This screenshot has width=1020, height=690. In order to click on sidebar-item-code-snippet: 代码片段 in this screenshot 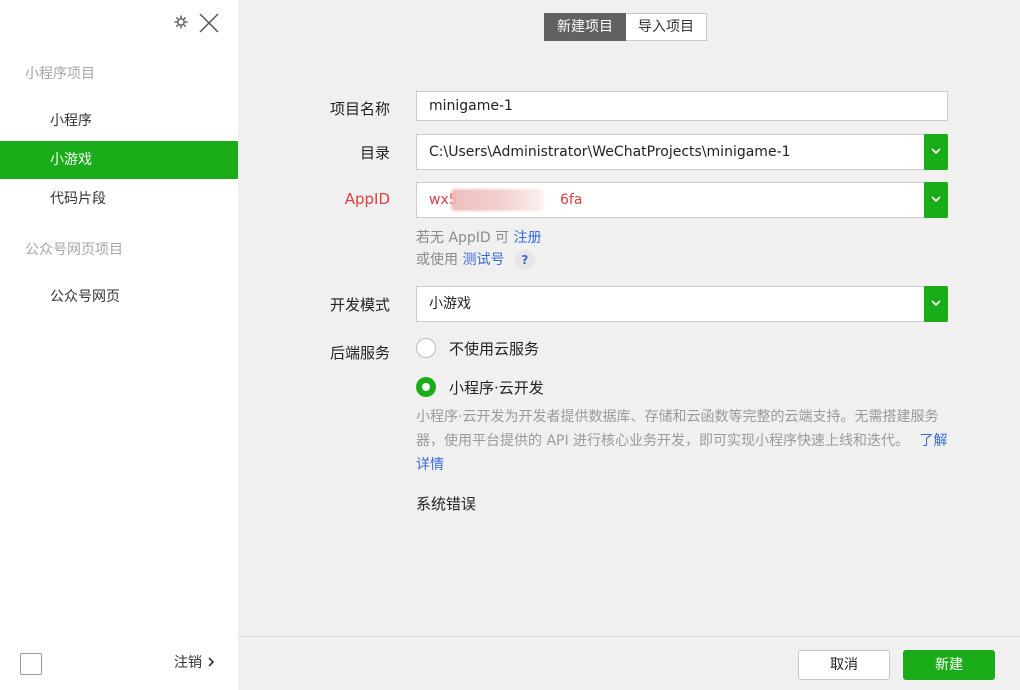, I will do `click(119, 199)`.